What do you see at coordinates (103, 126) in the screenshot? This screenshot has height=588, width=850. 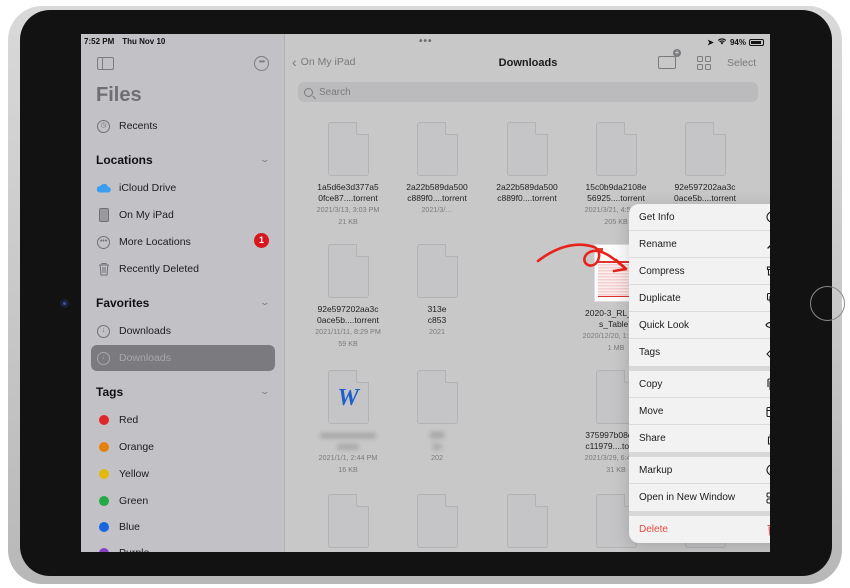 I see `clock-icon: ◷` at bounding box center [103, 126].